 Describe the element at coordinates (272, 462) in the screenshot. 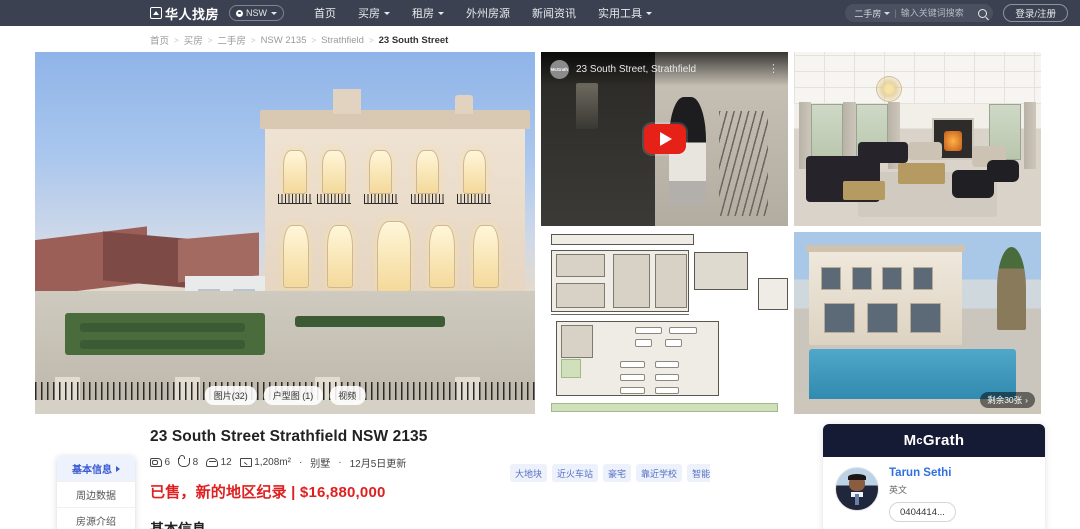

I see `spec-value: 1,208m²` at that location.